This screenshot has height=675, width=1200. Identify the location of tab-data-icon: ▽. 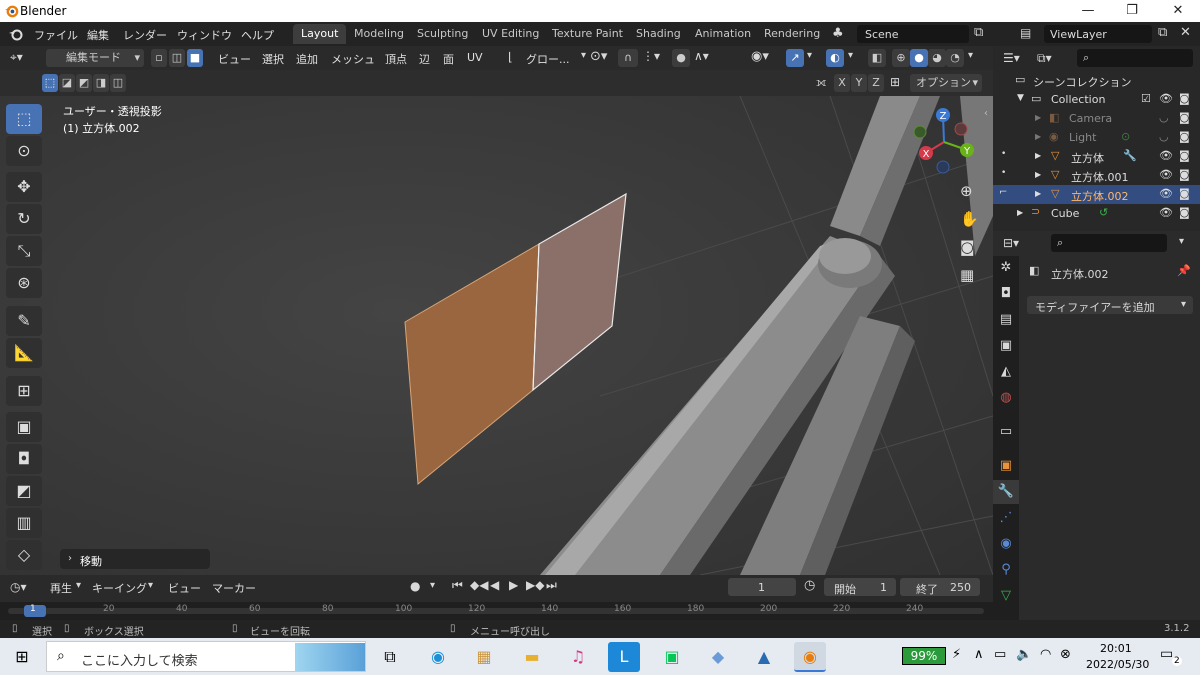
(1006, 596).